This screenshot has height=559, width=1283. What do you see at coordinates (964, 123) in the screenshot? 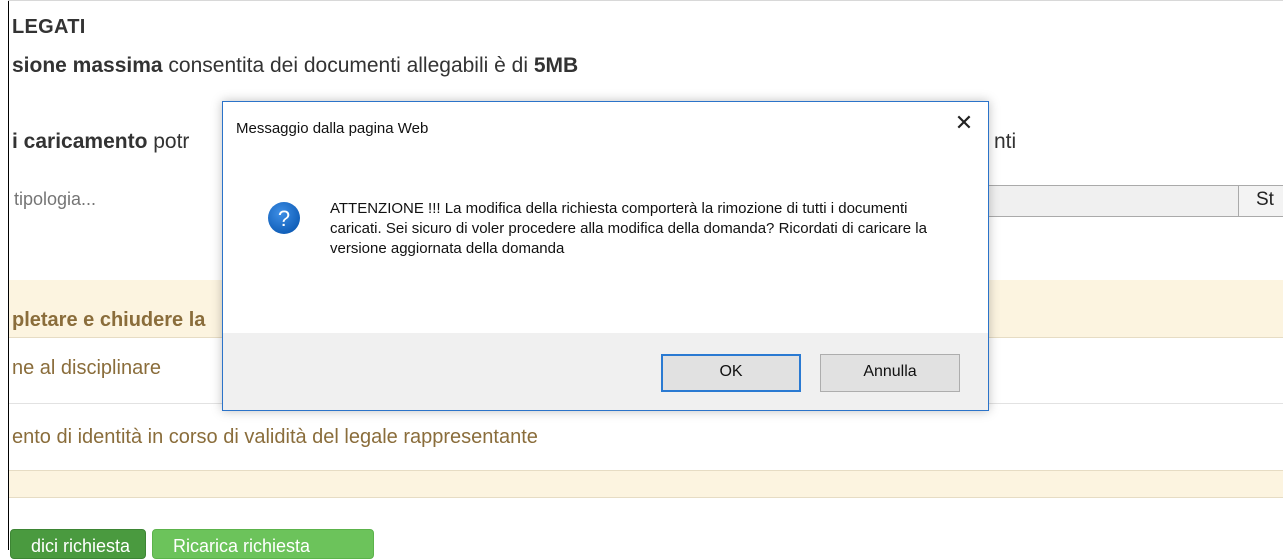
I see `close-icon: ✕` at bounding box center [964, 123].